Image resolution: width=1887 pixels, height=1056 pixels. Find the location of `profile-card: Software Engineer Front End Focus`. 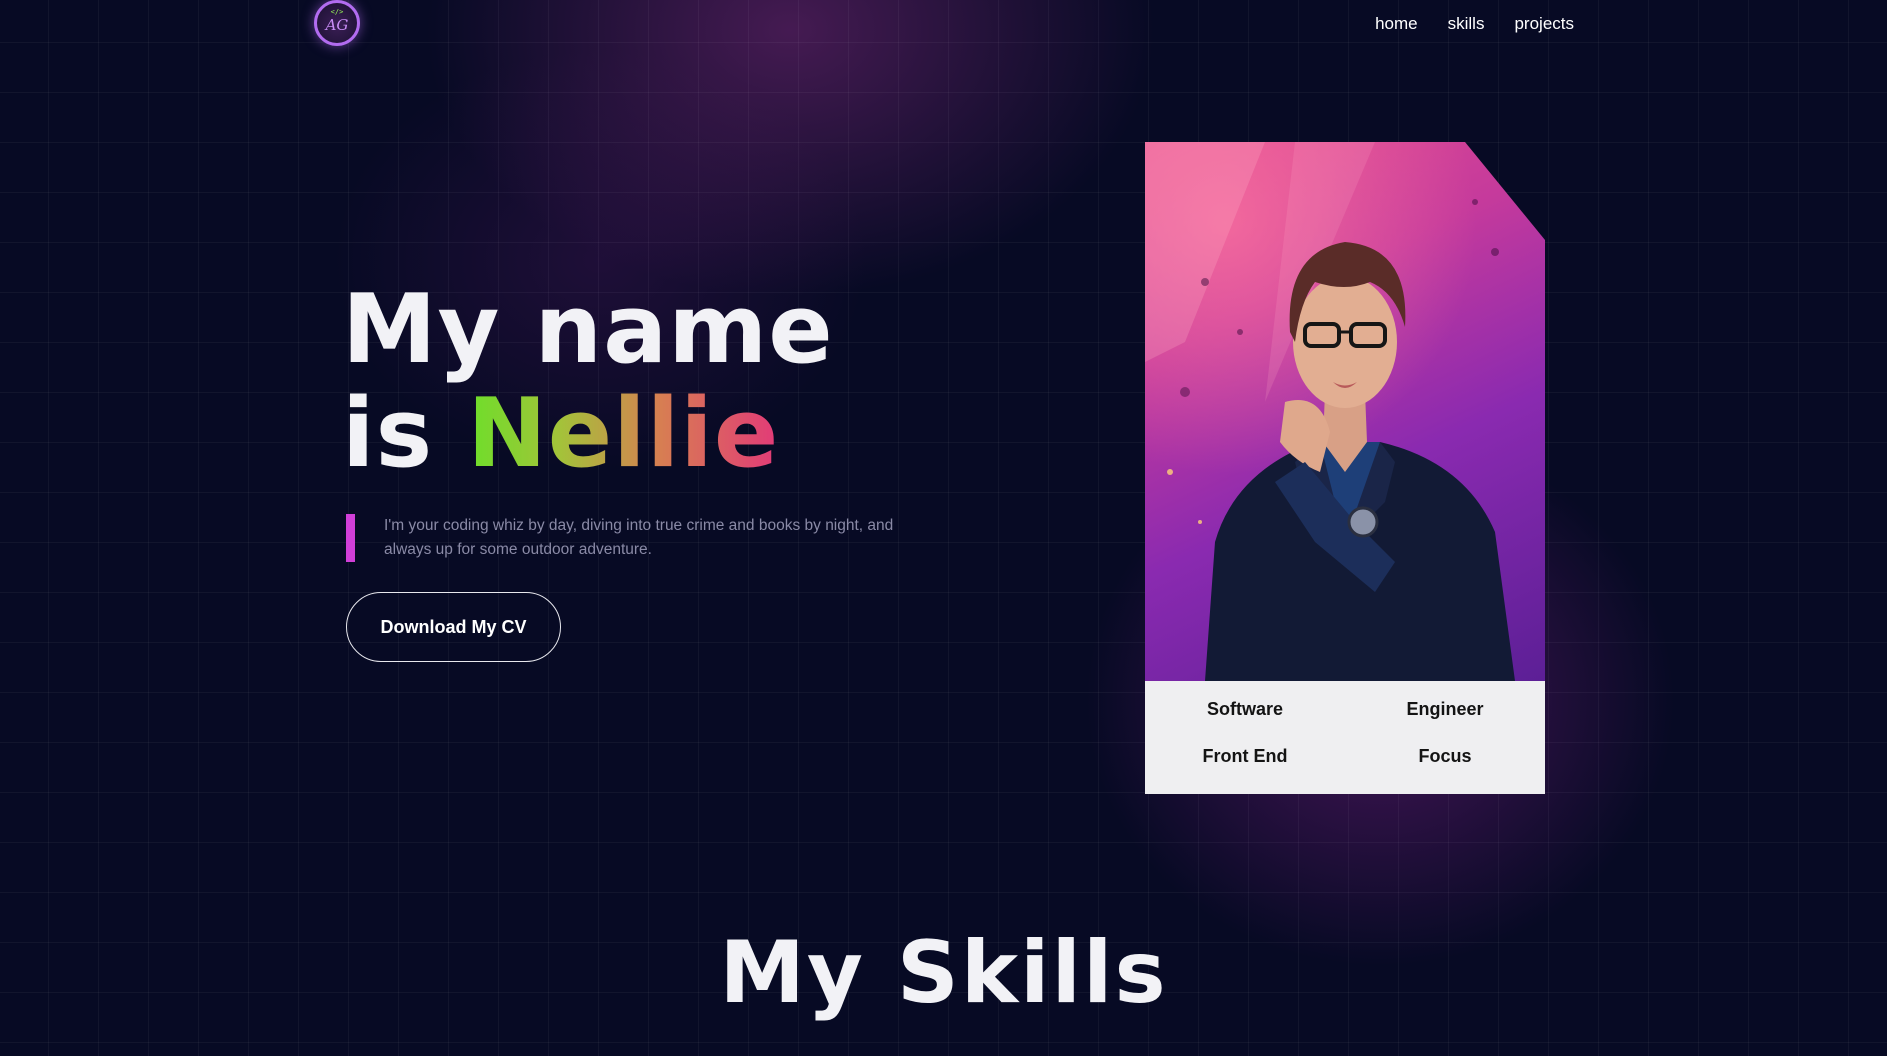

profile-card: Software Engineer Front End Focus is located at coordinates (1345, 468).